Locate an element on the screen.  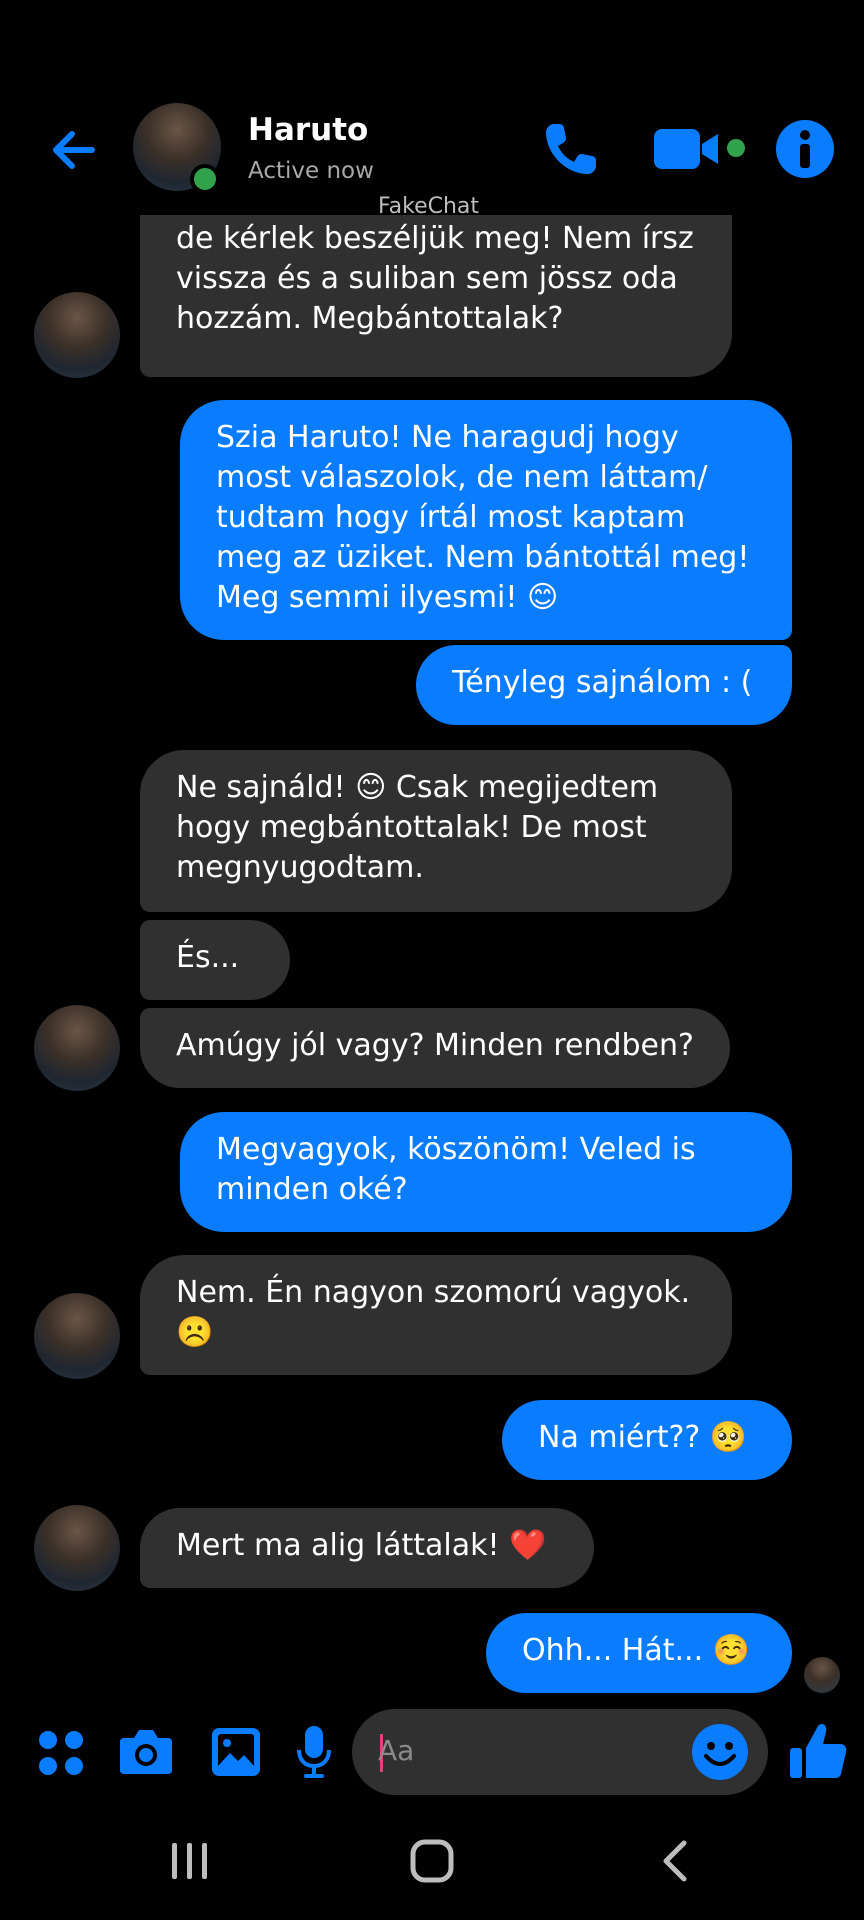
message-text: Na miért?? 🥺 is located at coordinates (643, 1437).